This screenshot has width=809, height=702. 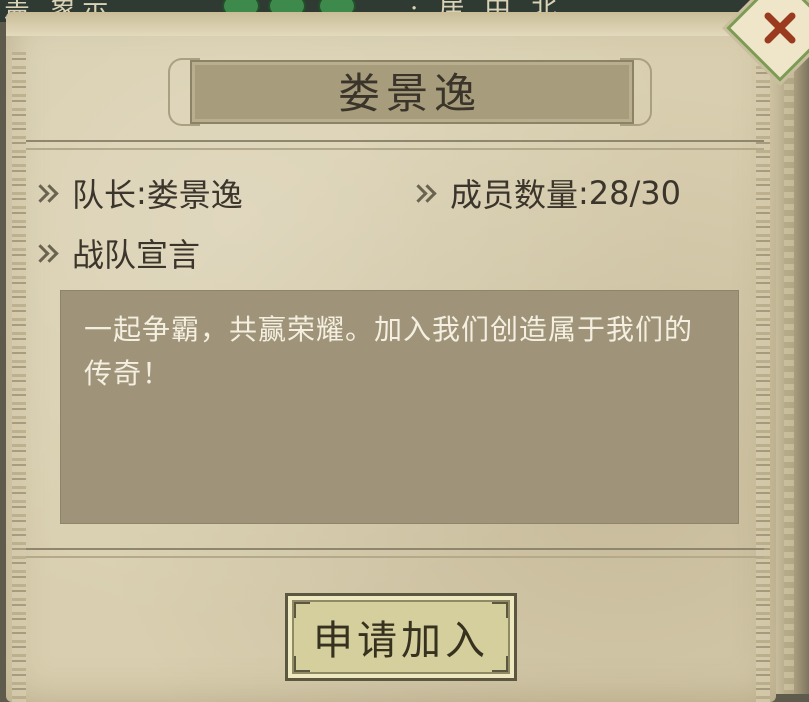 I want to click on declaration-label: 战队宣言, so click(x=136, y=255).